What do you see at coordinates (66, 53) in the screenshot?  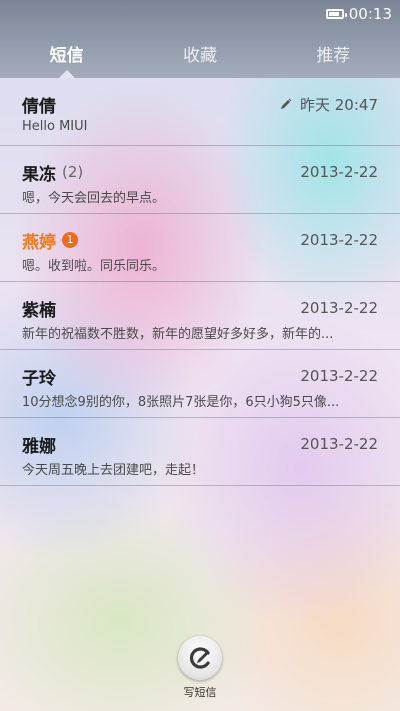 I see `tab-sms: 短信` at bounding box center [66, 53].